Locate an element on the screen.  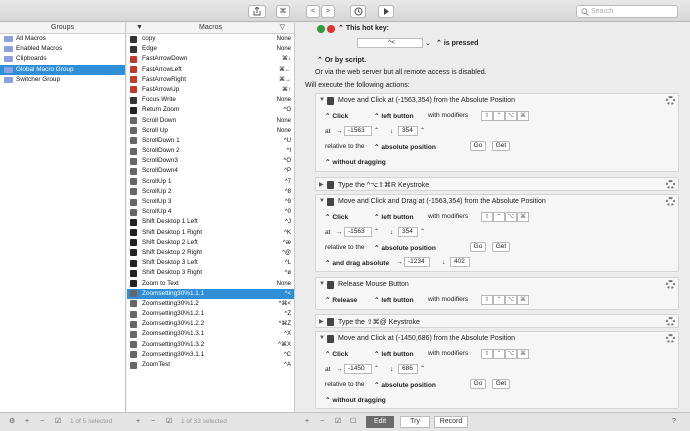
macro-item: ScrollDown4 ^P is located at coordinates (210, 171).